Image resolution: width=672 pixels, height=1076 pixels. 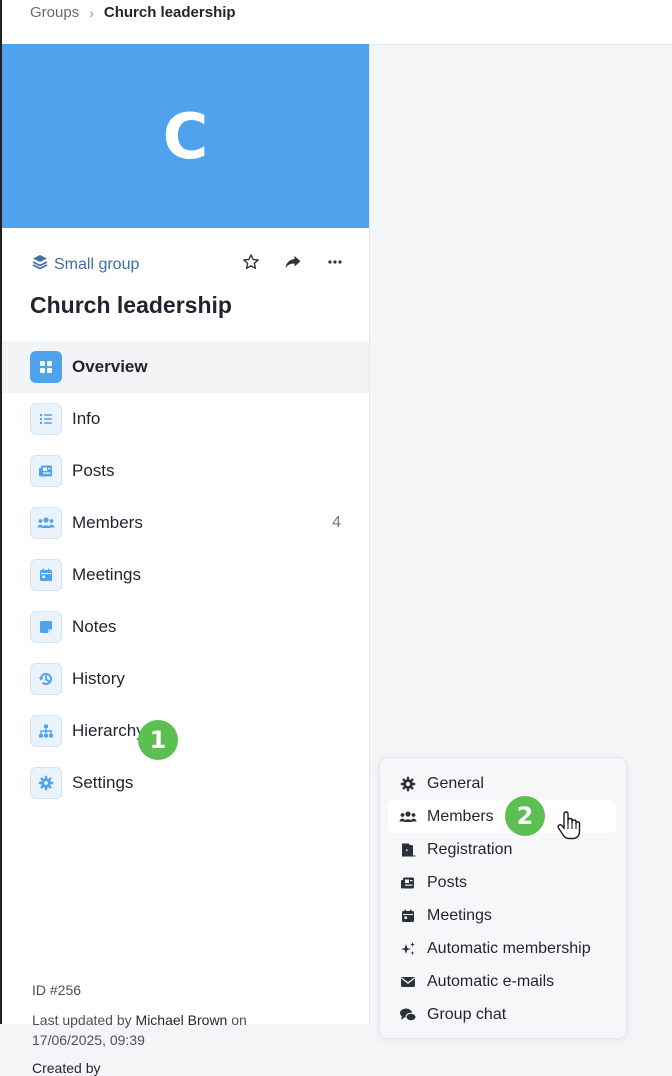 I want to click on last-updated-on: on, so click(x=239, y=1020).